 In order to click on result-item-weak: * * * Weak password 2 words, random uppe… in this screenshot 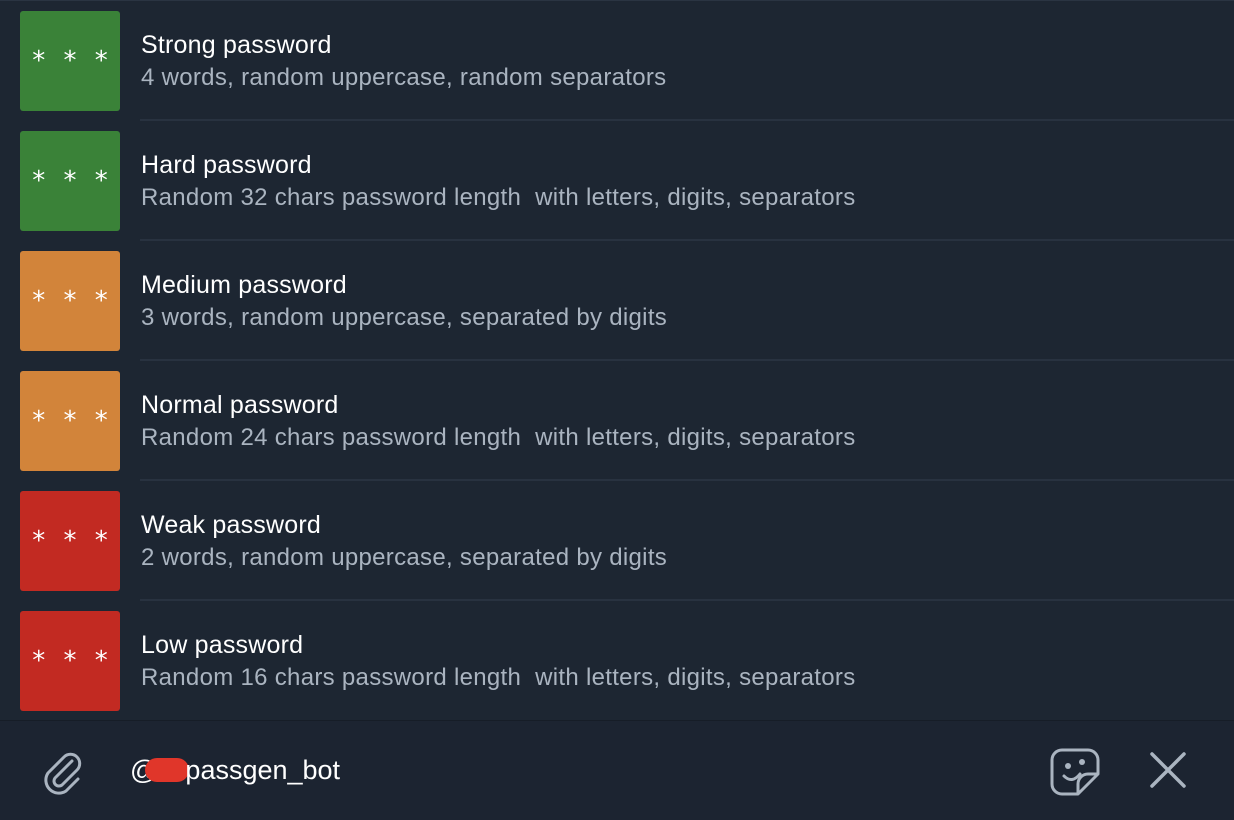, I will do `click(617, 541)`.